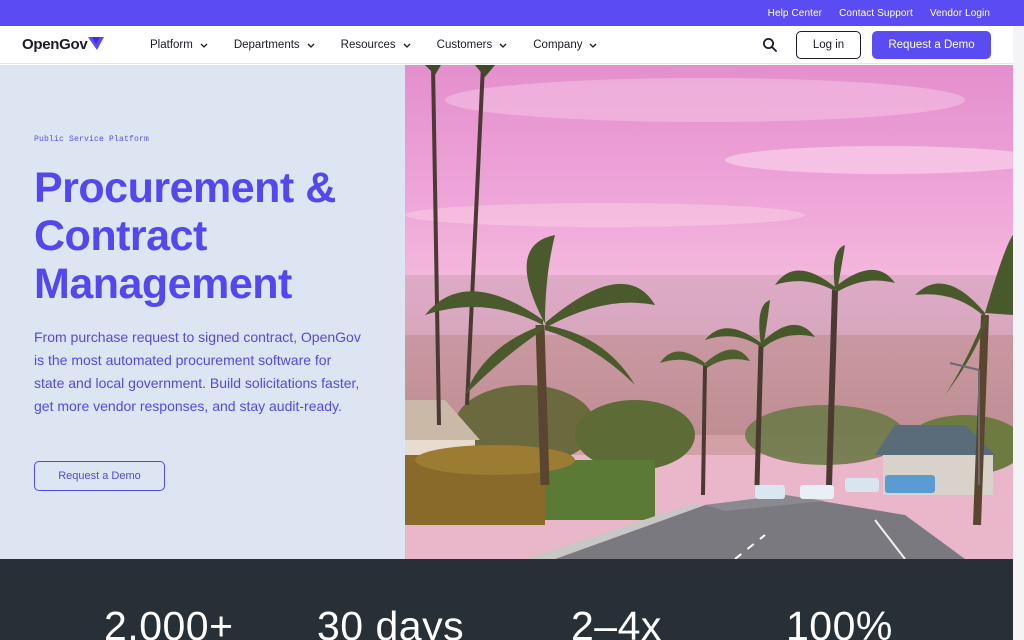  What do you see at coordinates (960, 13) in the screenshot?
I see `vendor-login-link: Vendor Login` at bounding box center [960, 13].